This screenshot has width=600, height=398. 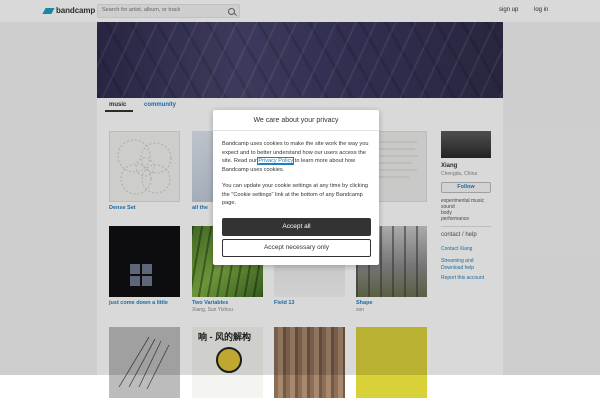 What do you see at coordinates (276, 161) in the screenshot?
I see `privacy-policy-link: Privacy Policy` at bounding box center [276, 161].